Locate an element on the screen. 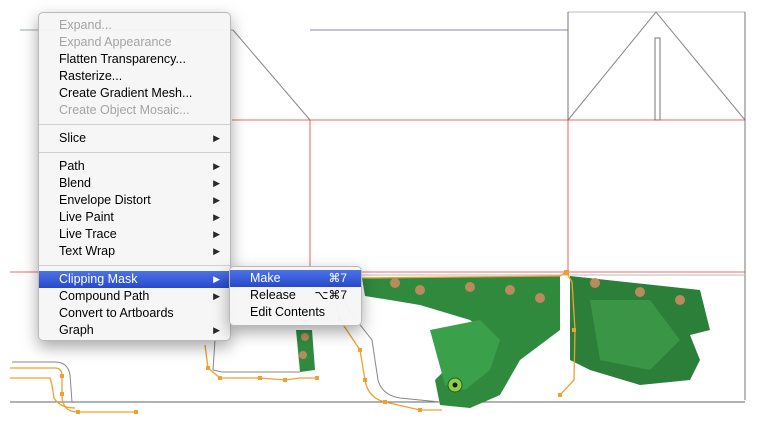 Image resolution: width=766 pixels, height=429 pixels. menu-item-live-paint: Live Paint ▶ is located at coordinates (134, 217).